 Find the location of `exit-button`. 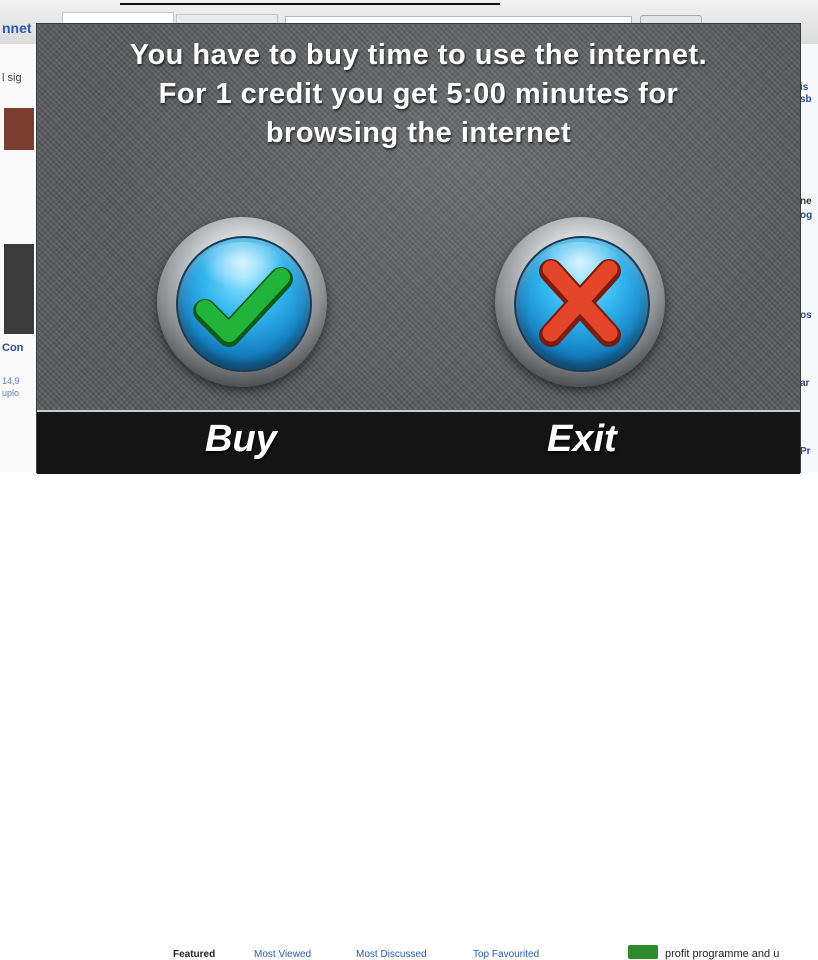

exit-button is located at coordinates (580, 302).